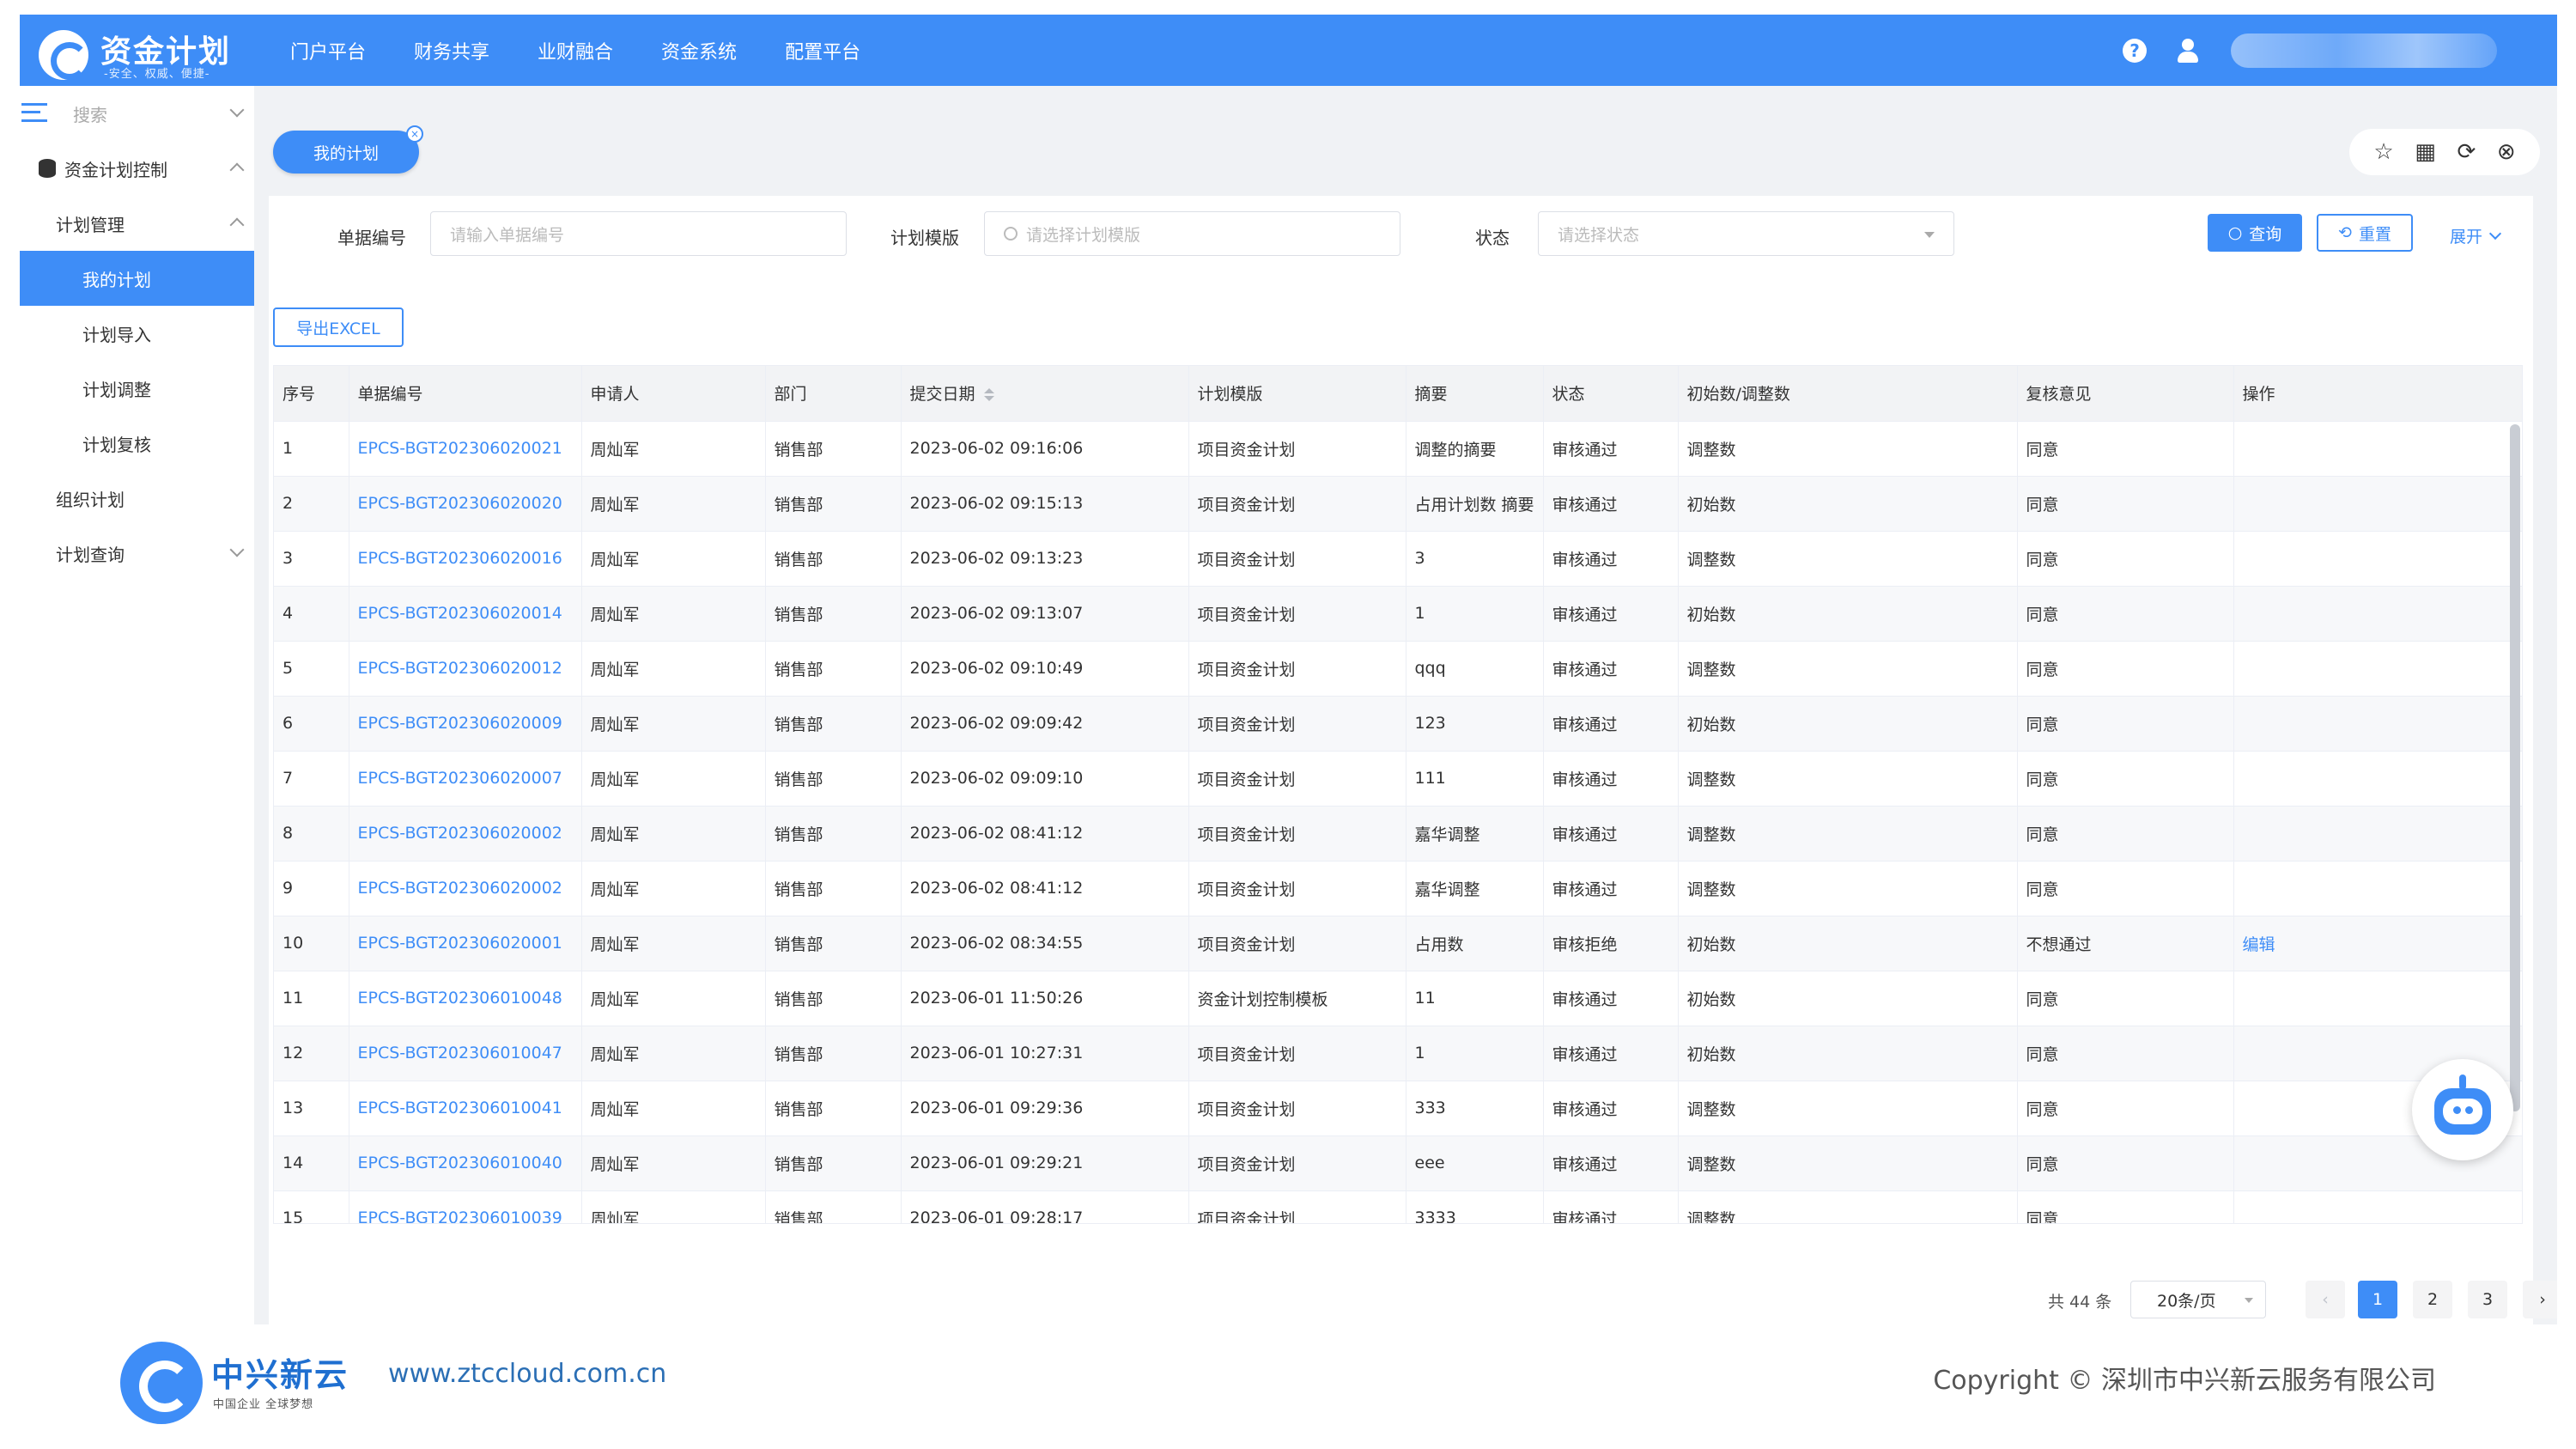 This screenshot has width=2576, height=1449. I want to click on cell-doc-no: EPCS-BGT202306010039, so click(466, 1206).